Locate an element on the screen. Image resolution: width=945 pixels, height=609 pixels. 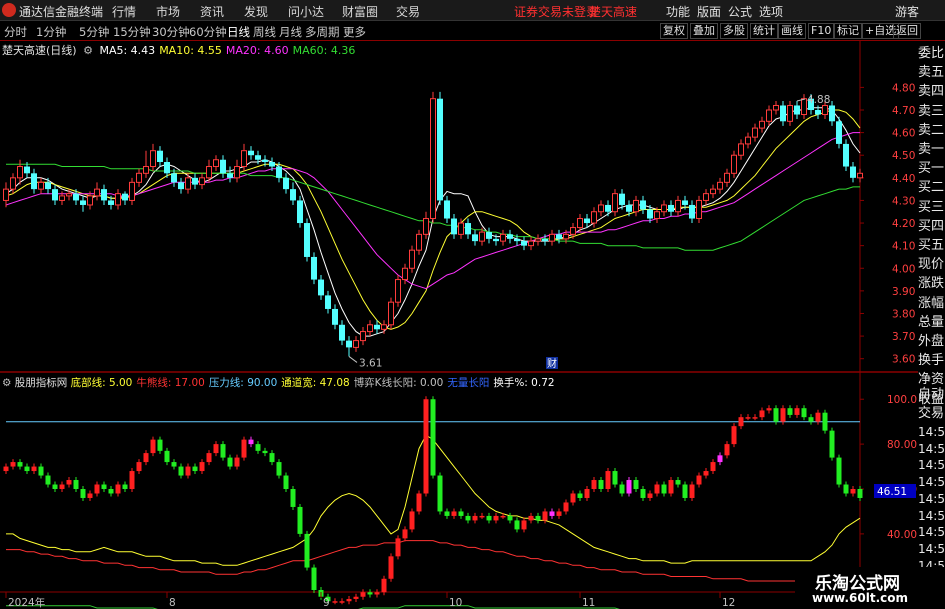
quote-side-item: 外盘 is located at coordinates (931, 341).